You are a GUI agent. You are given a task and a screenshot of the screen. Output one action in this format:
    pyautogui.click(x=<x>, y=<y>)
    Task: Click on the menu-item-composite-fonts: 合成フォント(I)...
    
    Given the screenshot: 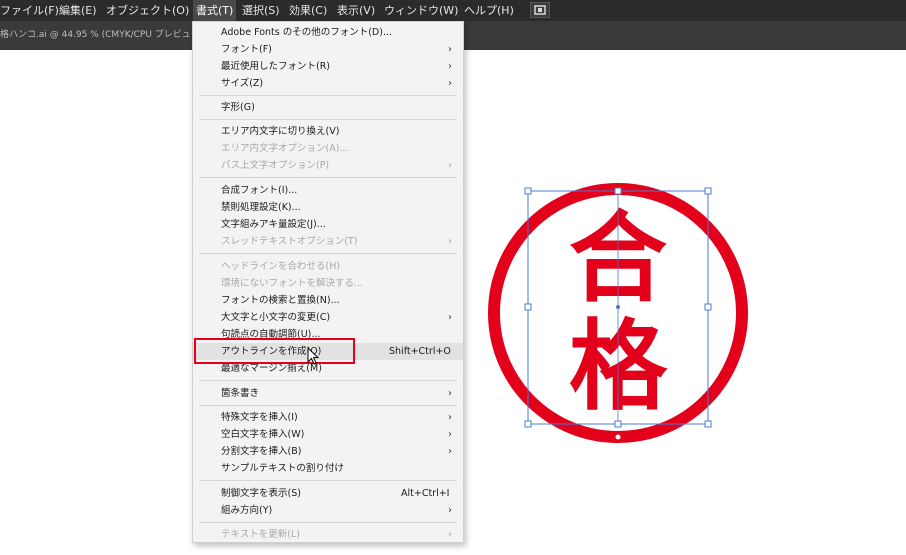 What is the action you would take?
    pyautogui.click(x=328, y=190)
    